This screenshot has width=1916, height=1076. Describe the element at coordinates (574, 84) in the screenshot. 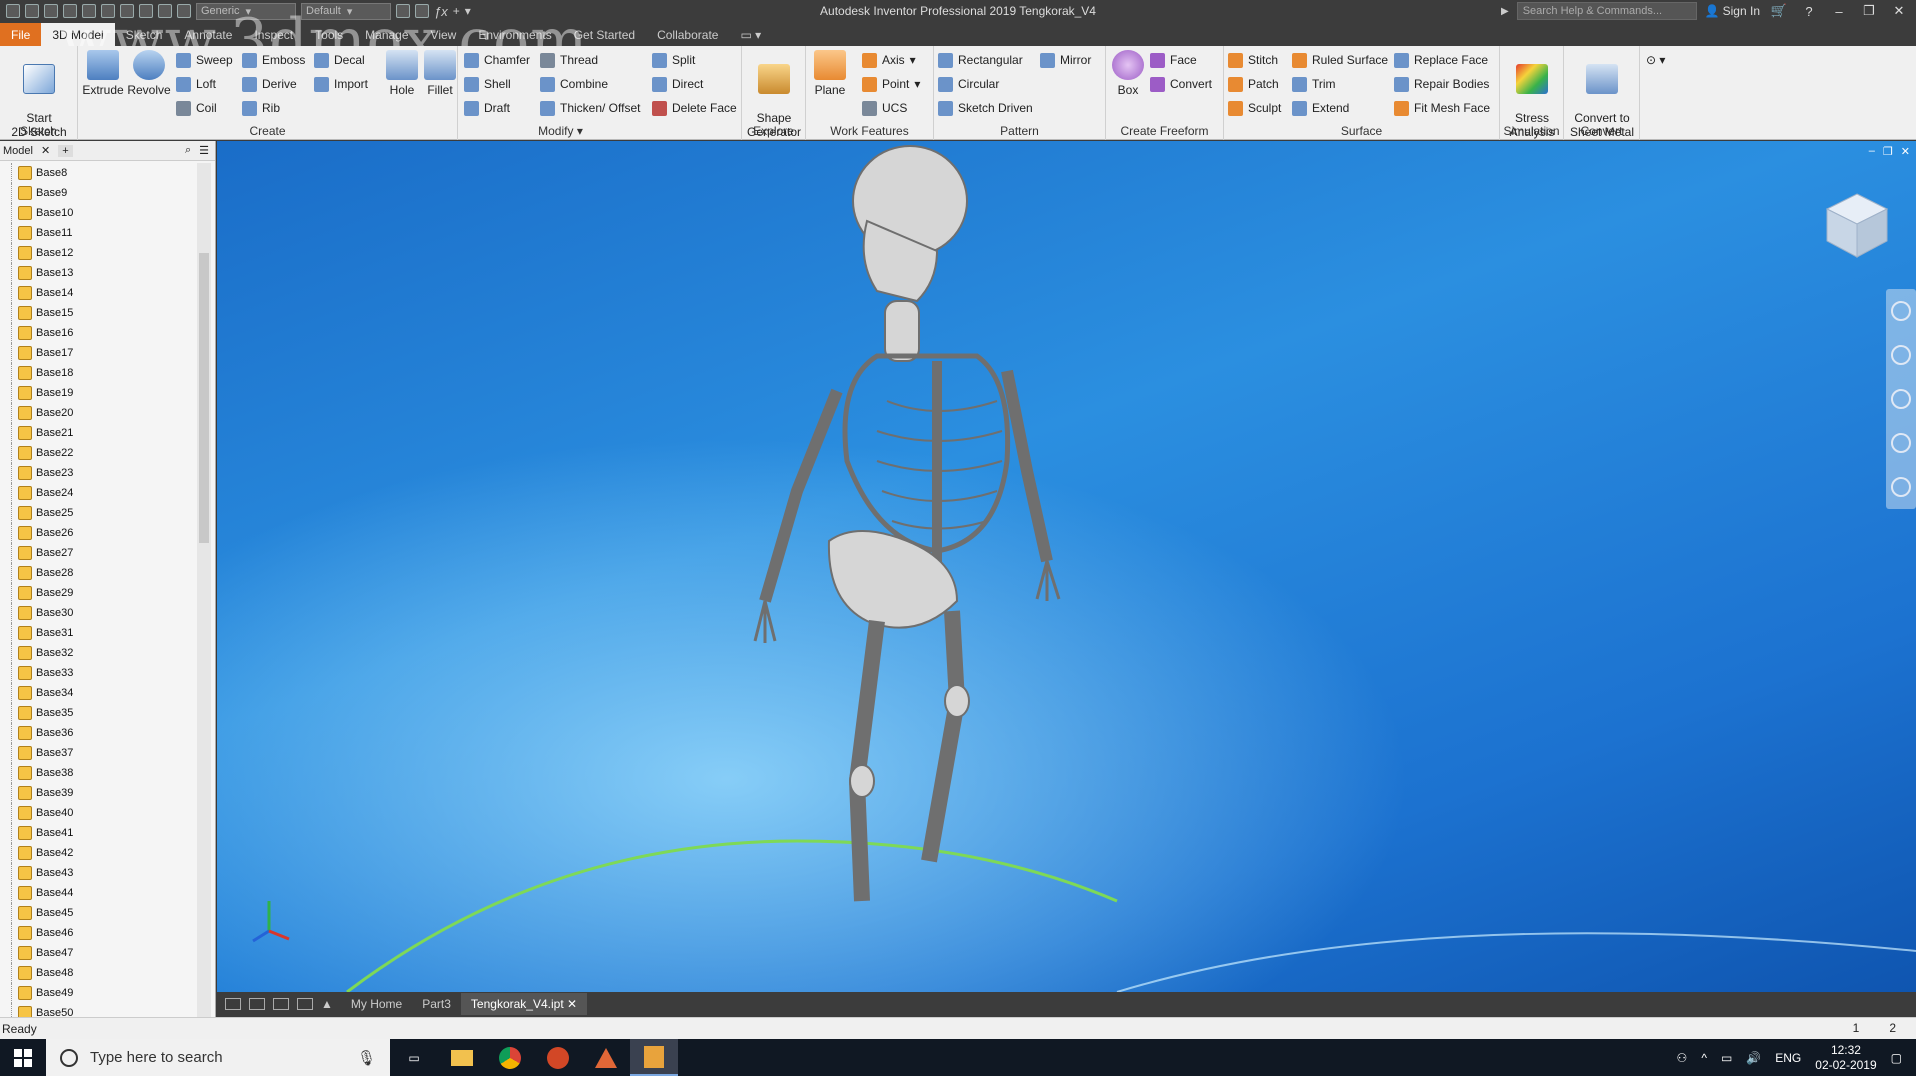

I see `combine-button: Combine` at that location.